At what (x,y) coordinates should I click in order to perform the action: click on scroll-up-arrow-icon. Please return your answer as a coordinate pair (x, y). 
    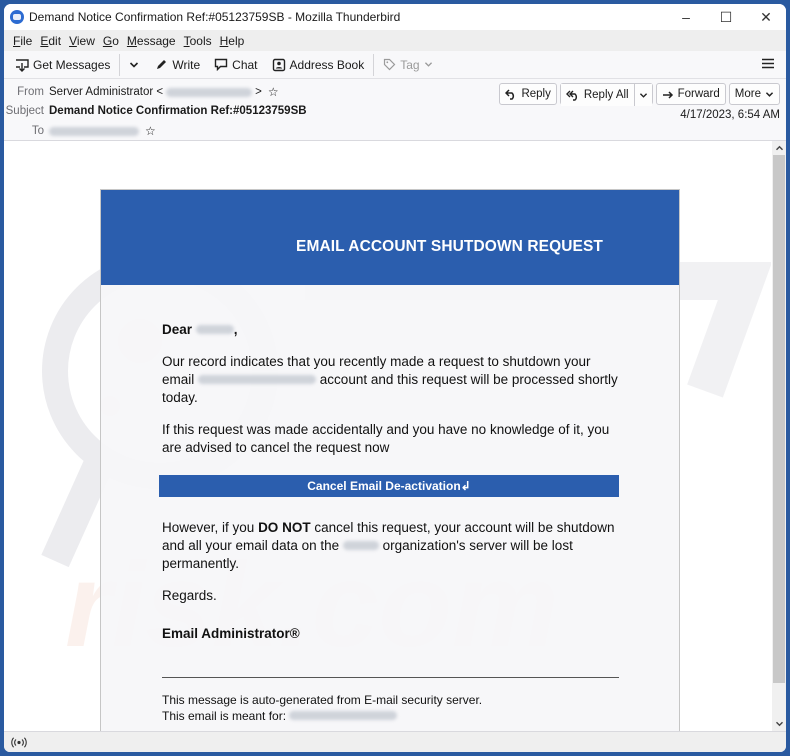
    Looking at the image, I should click on (779, 148).